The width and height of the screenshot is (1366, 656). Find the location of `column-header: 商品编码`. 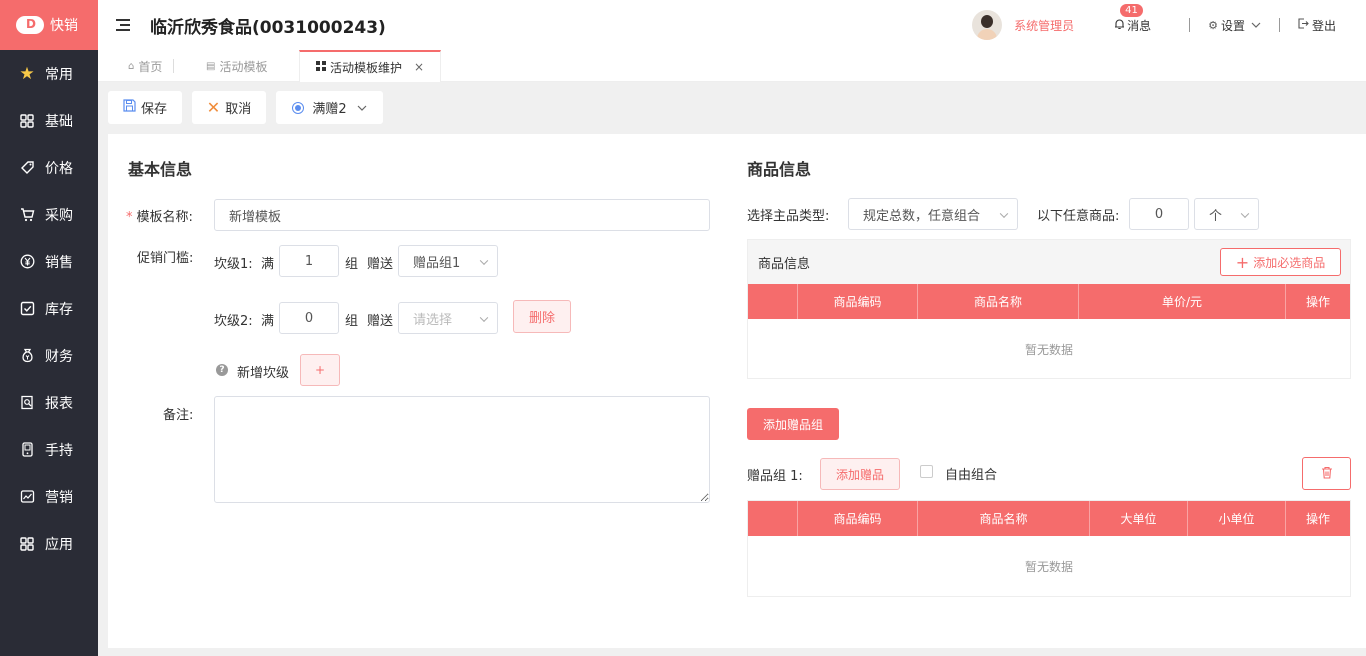

column-header: 商品编码 is located at coordinates (858, 301).